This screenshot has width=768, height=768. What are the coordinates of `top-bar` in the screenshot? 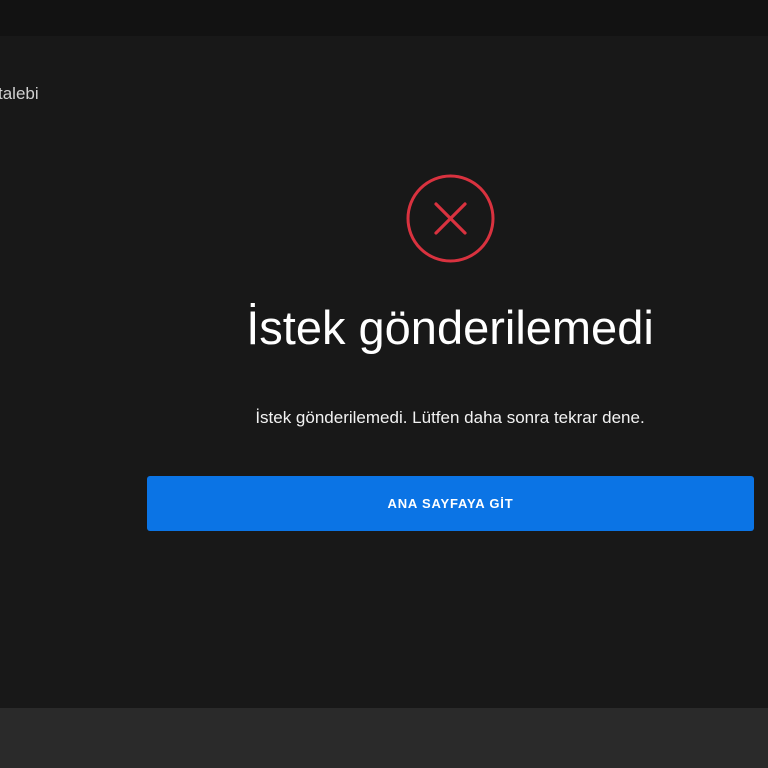 It's located at (384, 18).